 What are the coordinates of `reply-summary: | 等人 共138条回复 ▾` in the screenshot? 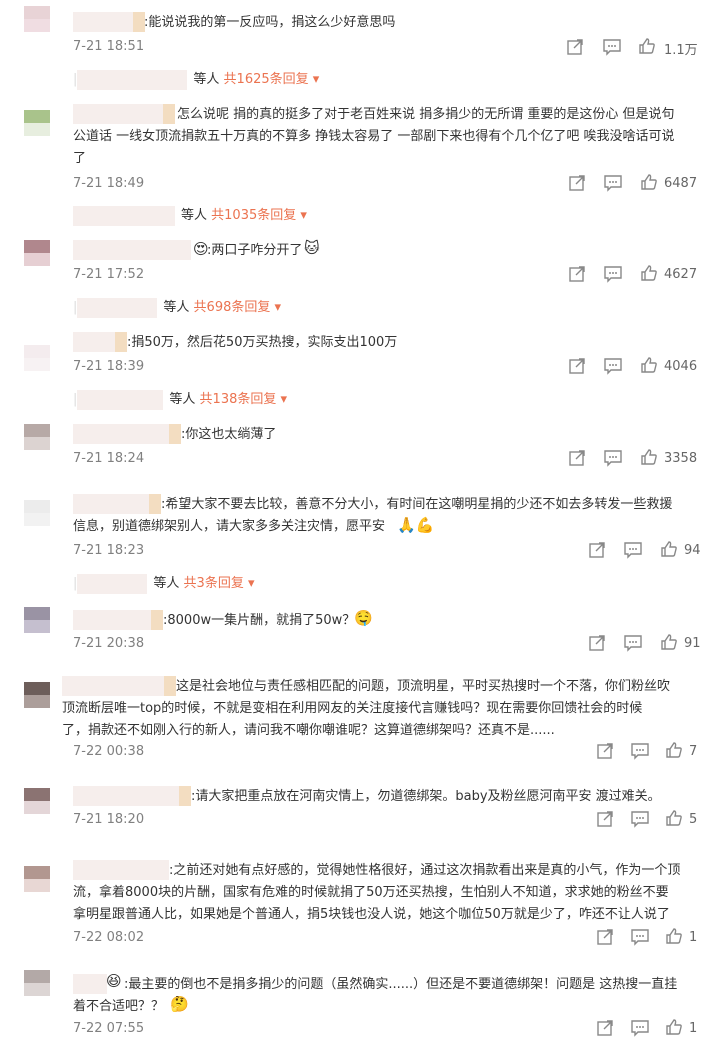 It's located at (180, 399).